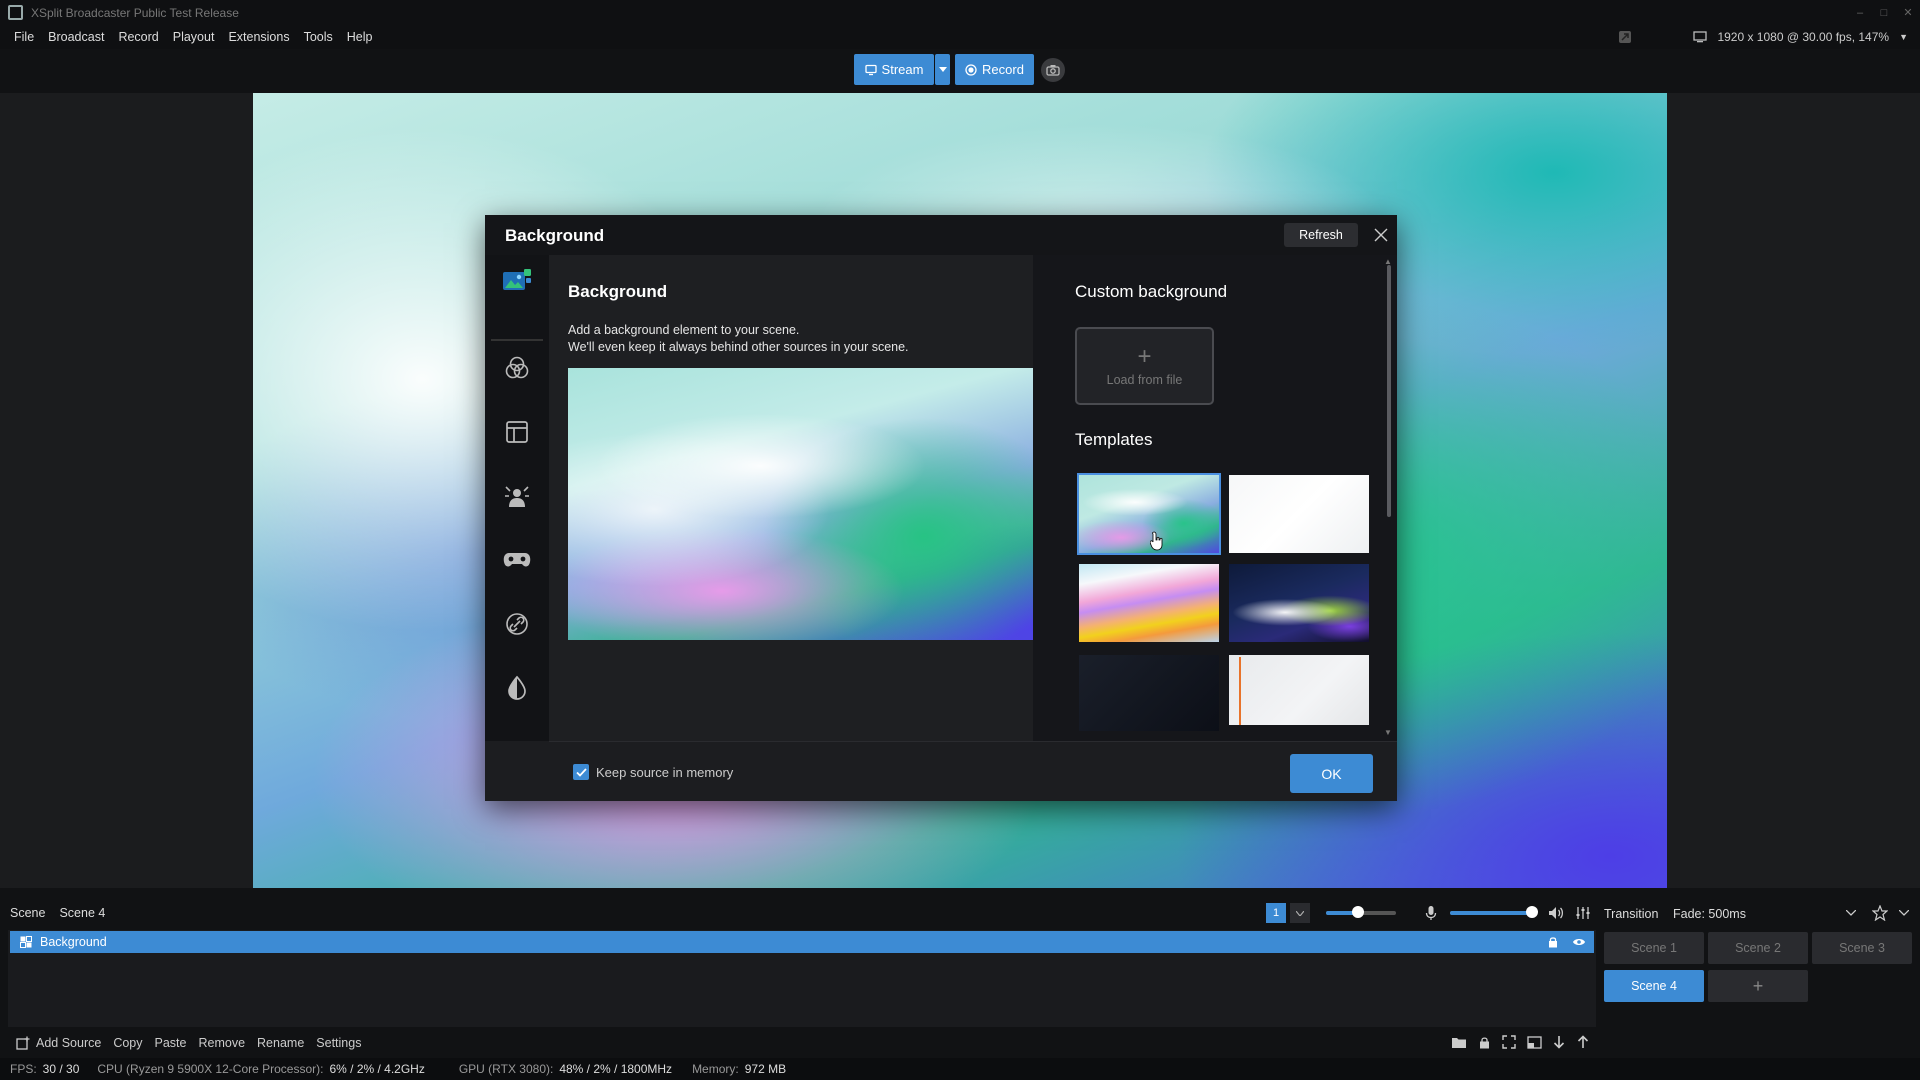 The height and width of the screenshot is (1080, 1920). Describe the element at coordinates (1862, 948) in the screenshot. I see `scene-3-button: Scene 3` at that location.